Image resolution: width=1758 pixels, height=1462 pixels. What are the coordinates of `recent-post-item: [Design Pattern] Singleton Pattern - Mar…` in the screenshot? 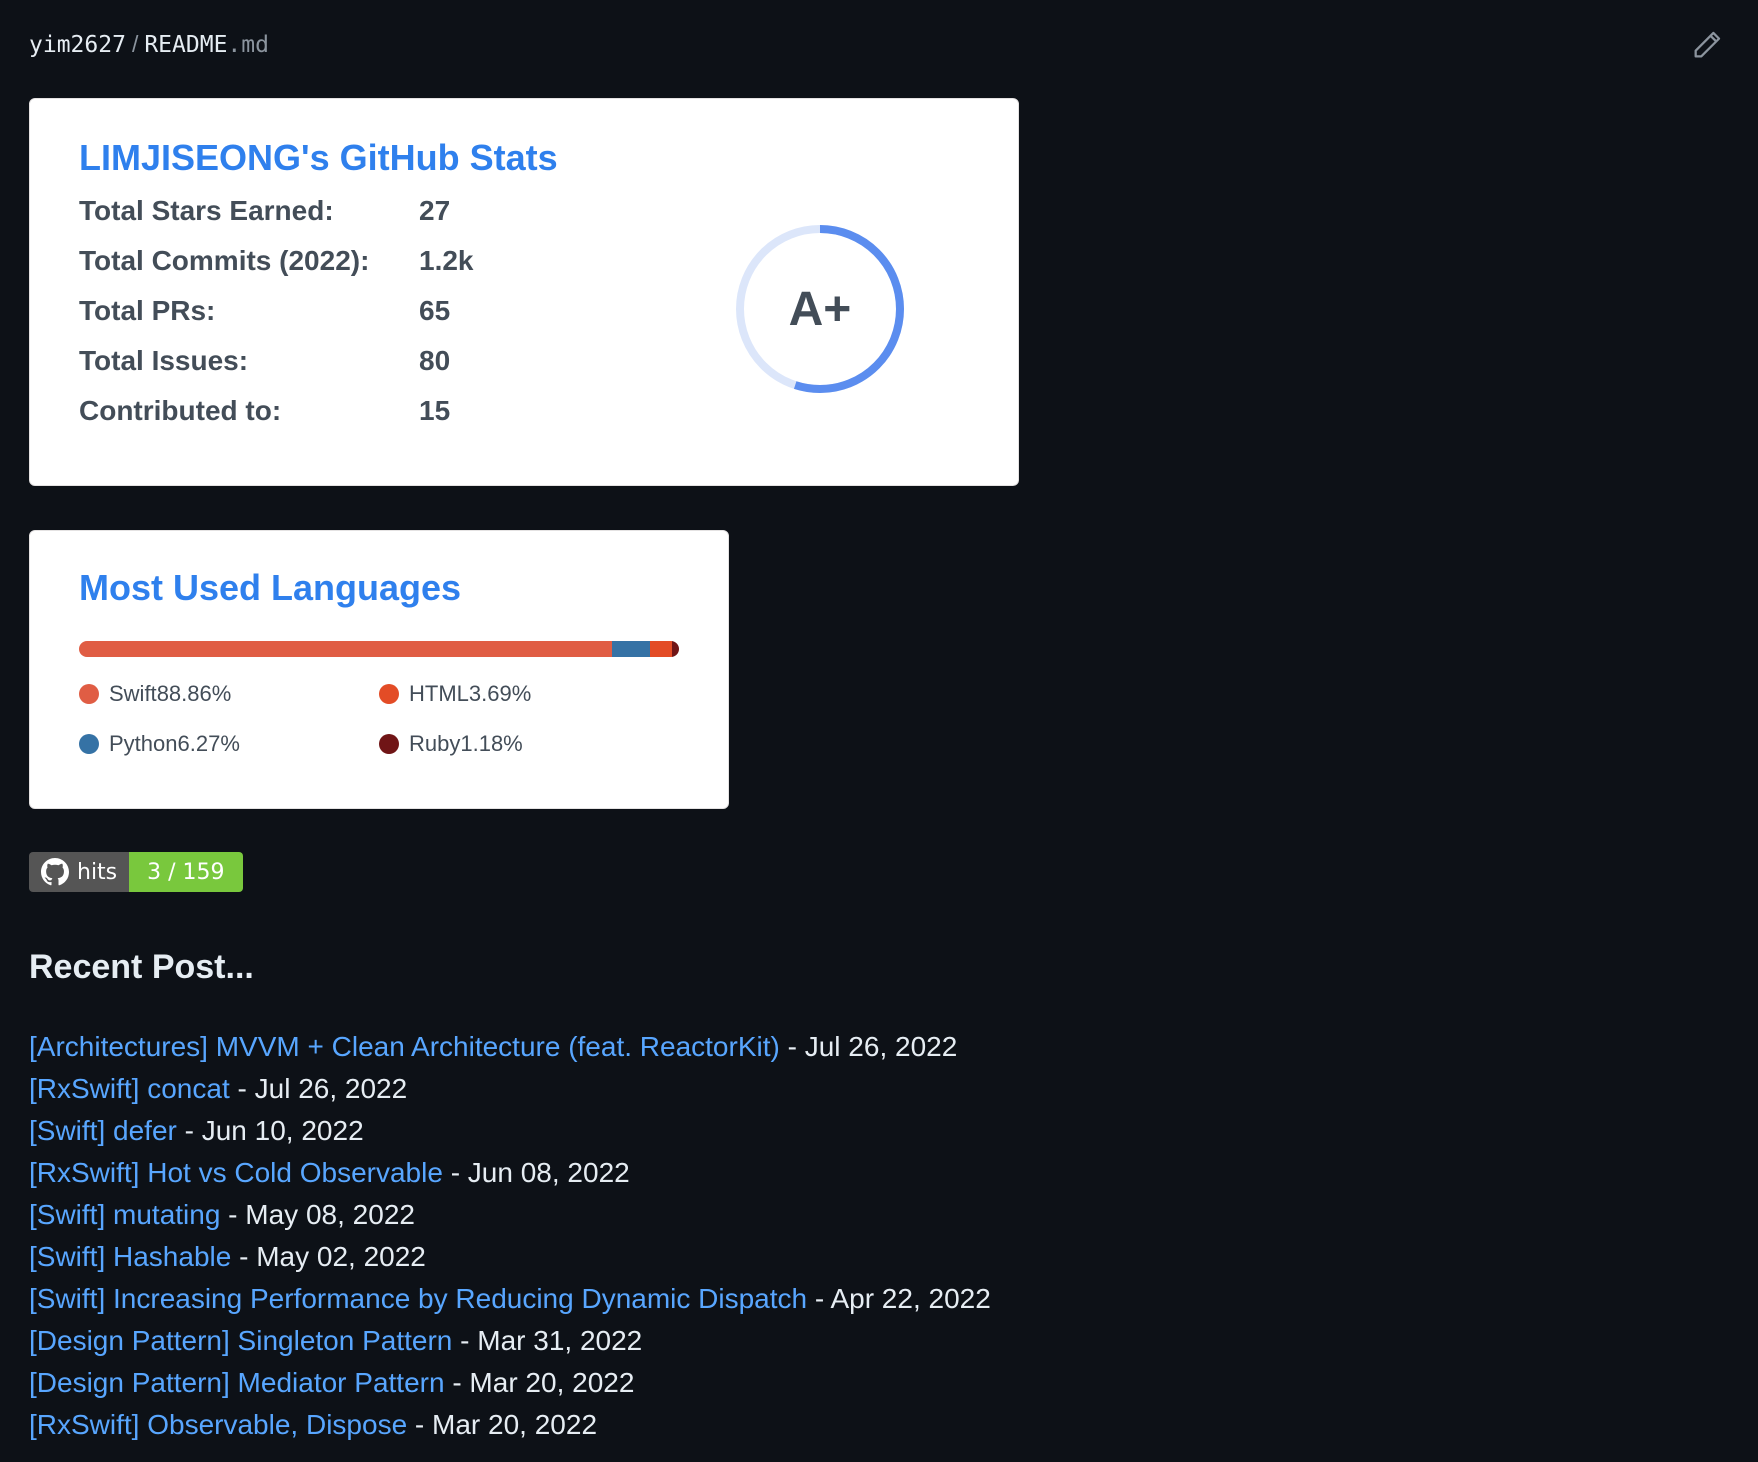 It's located at (510, 1341).